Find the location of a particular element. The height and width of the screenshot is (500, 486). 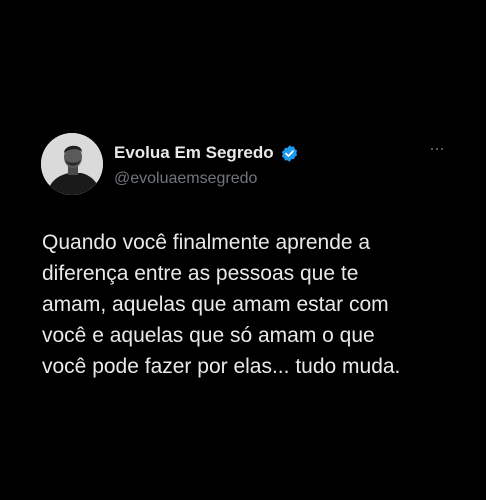

author-name-row: Evolua Em Segredo is located at coordinates (206, 153).